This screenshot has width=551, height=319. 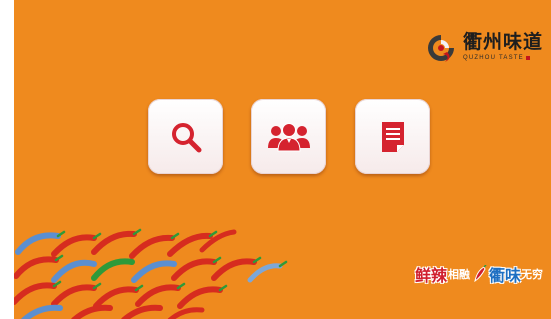 I want to click on slogan: 鲜辣 相融 衢 味 无穷, so click(x=479, y=274).